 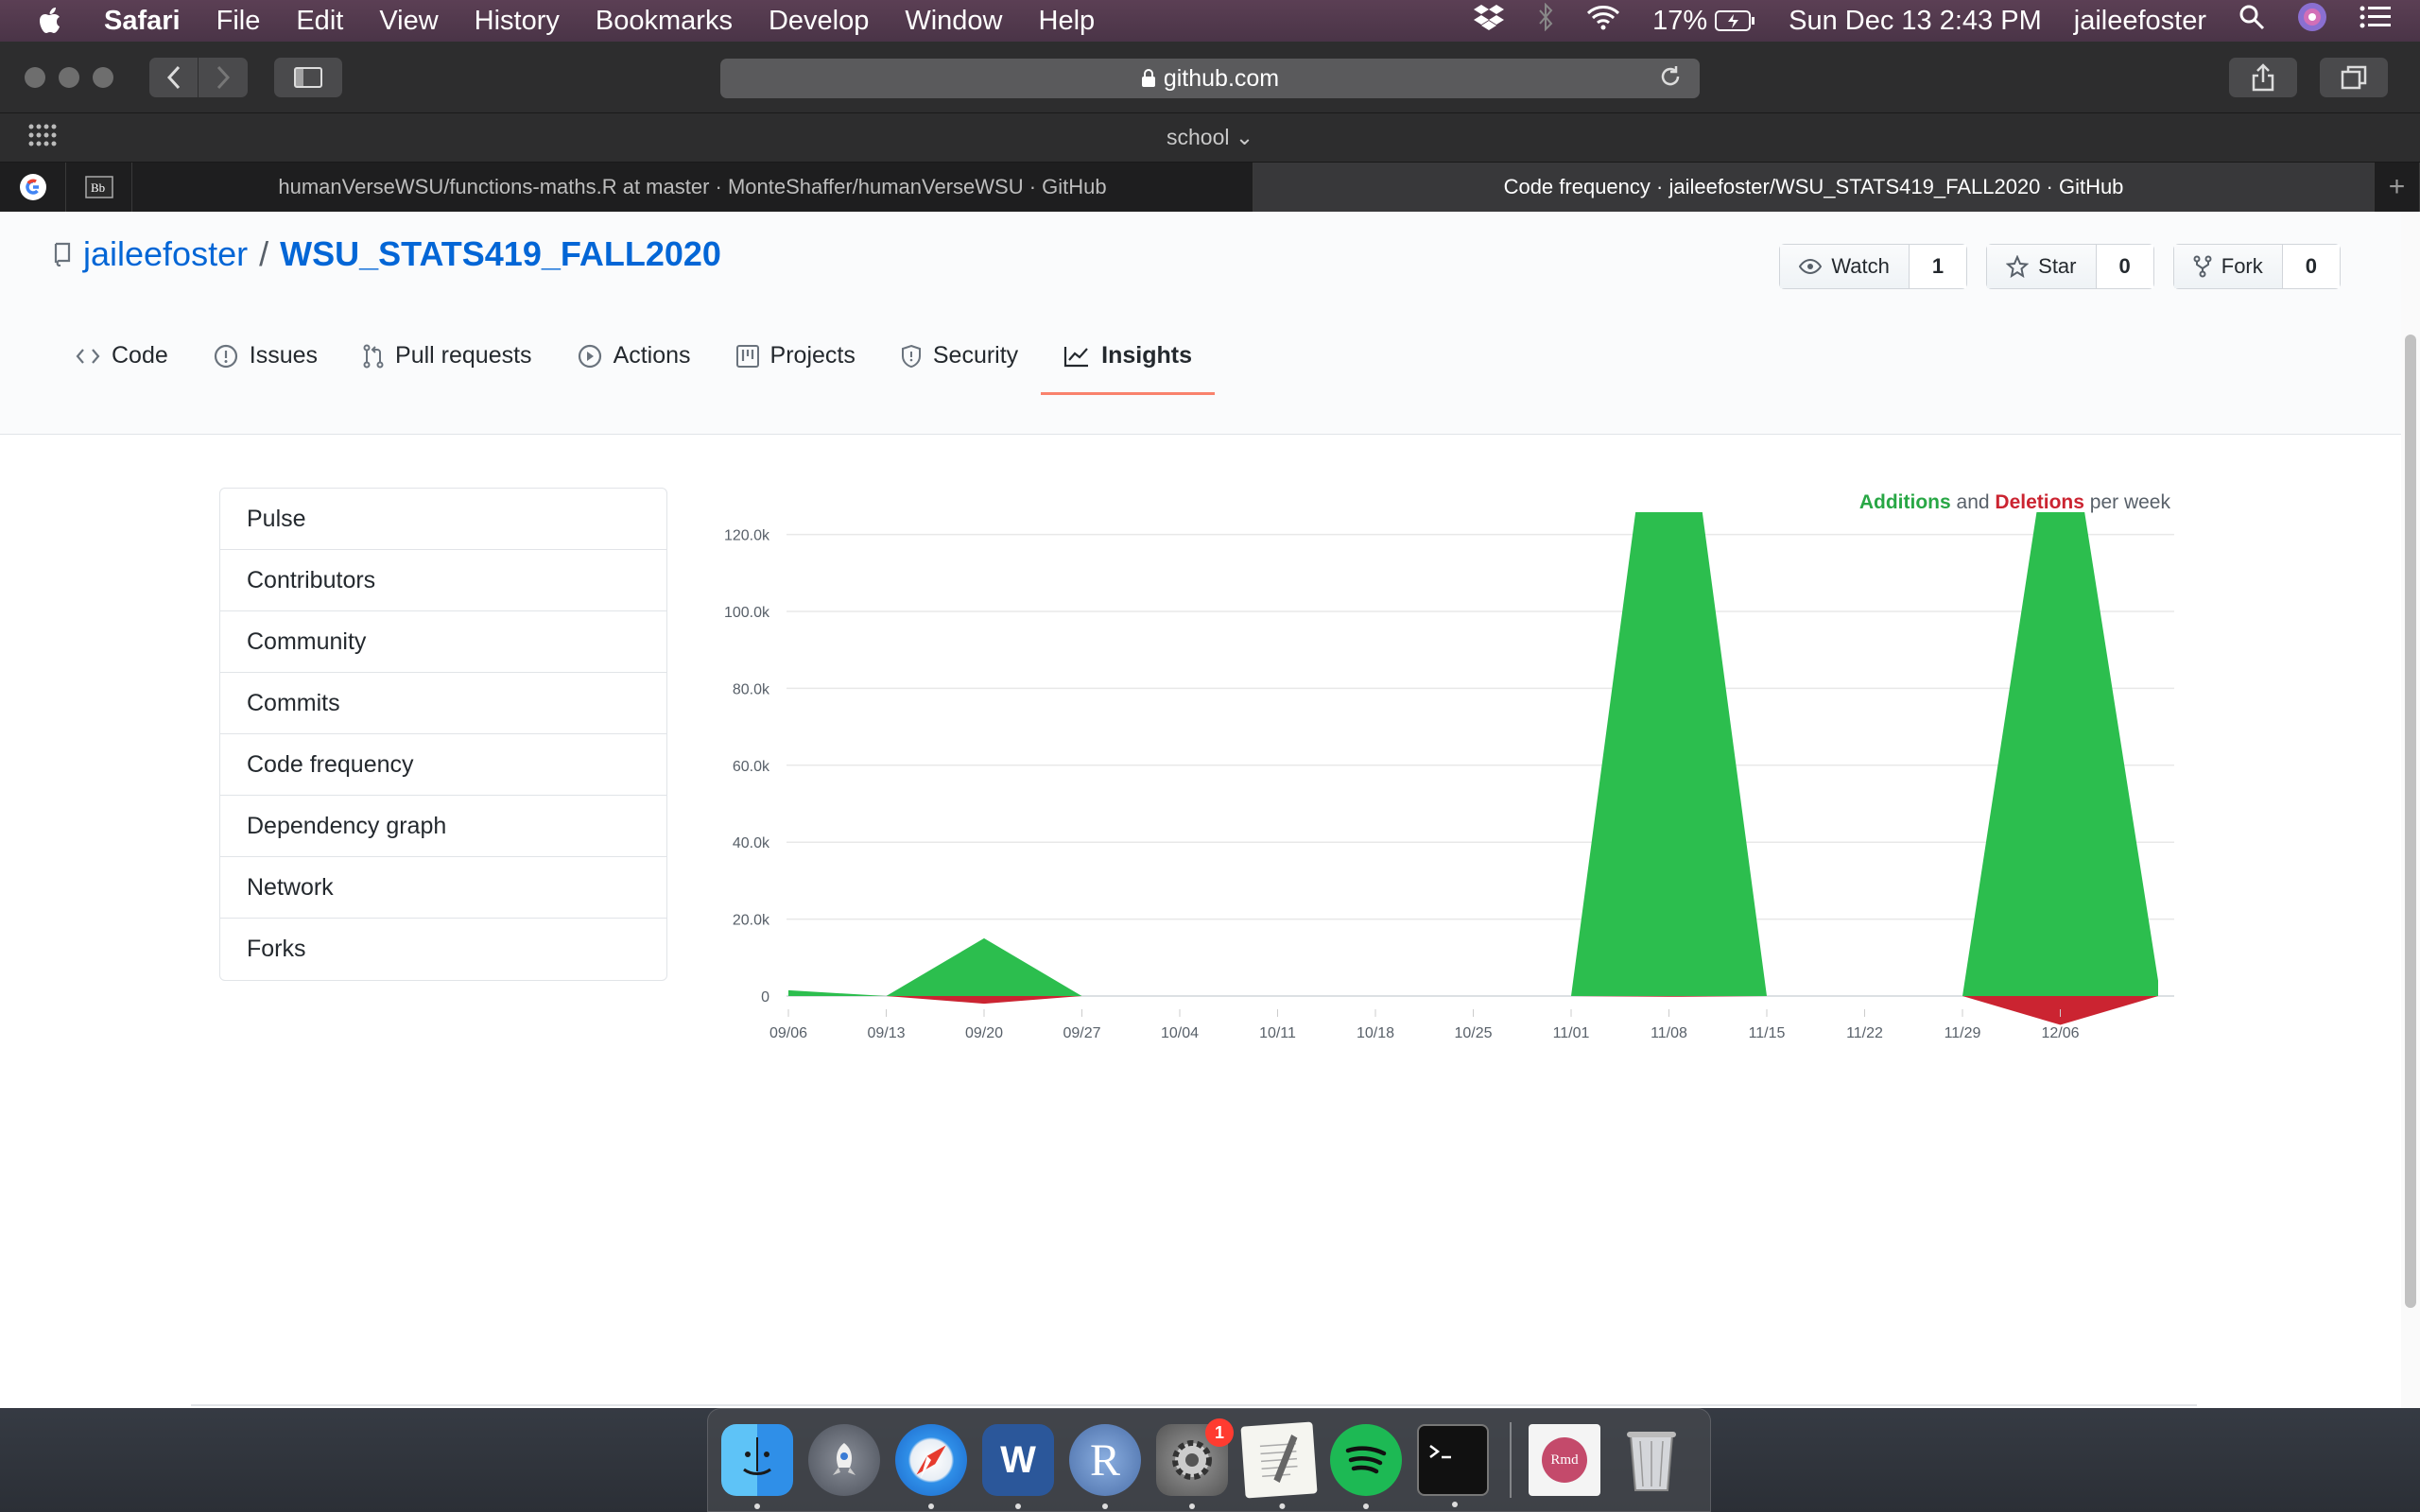 What do you see at coordinates (42, 137) in the screenshot?
I see `favorites-grid-icon` at bounding box center [42, 137].